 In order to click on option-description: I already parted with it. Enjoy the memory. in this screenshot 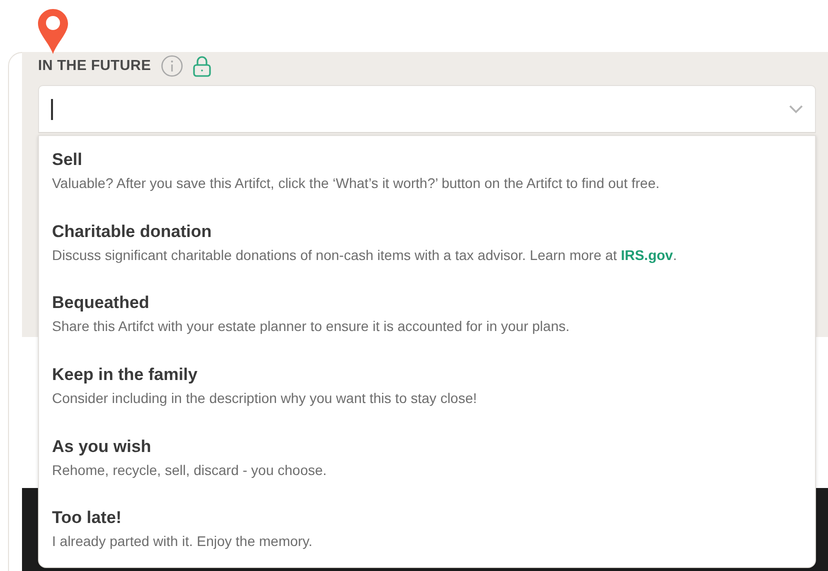, I will do `click(182, 541)`.